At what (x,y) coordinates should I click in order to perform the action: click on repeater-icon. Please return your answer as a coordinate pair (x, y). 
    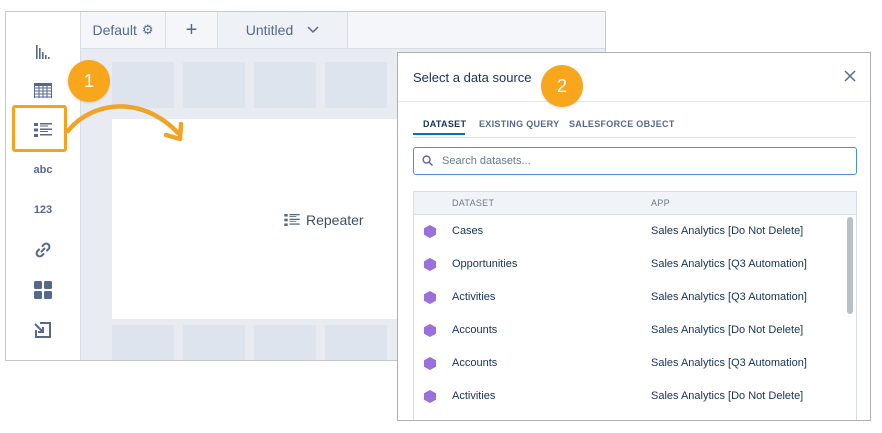
    Looking at the image, I should click on (292, 220).